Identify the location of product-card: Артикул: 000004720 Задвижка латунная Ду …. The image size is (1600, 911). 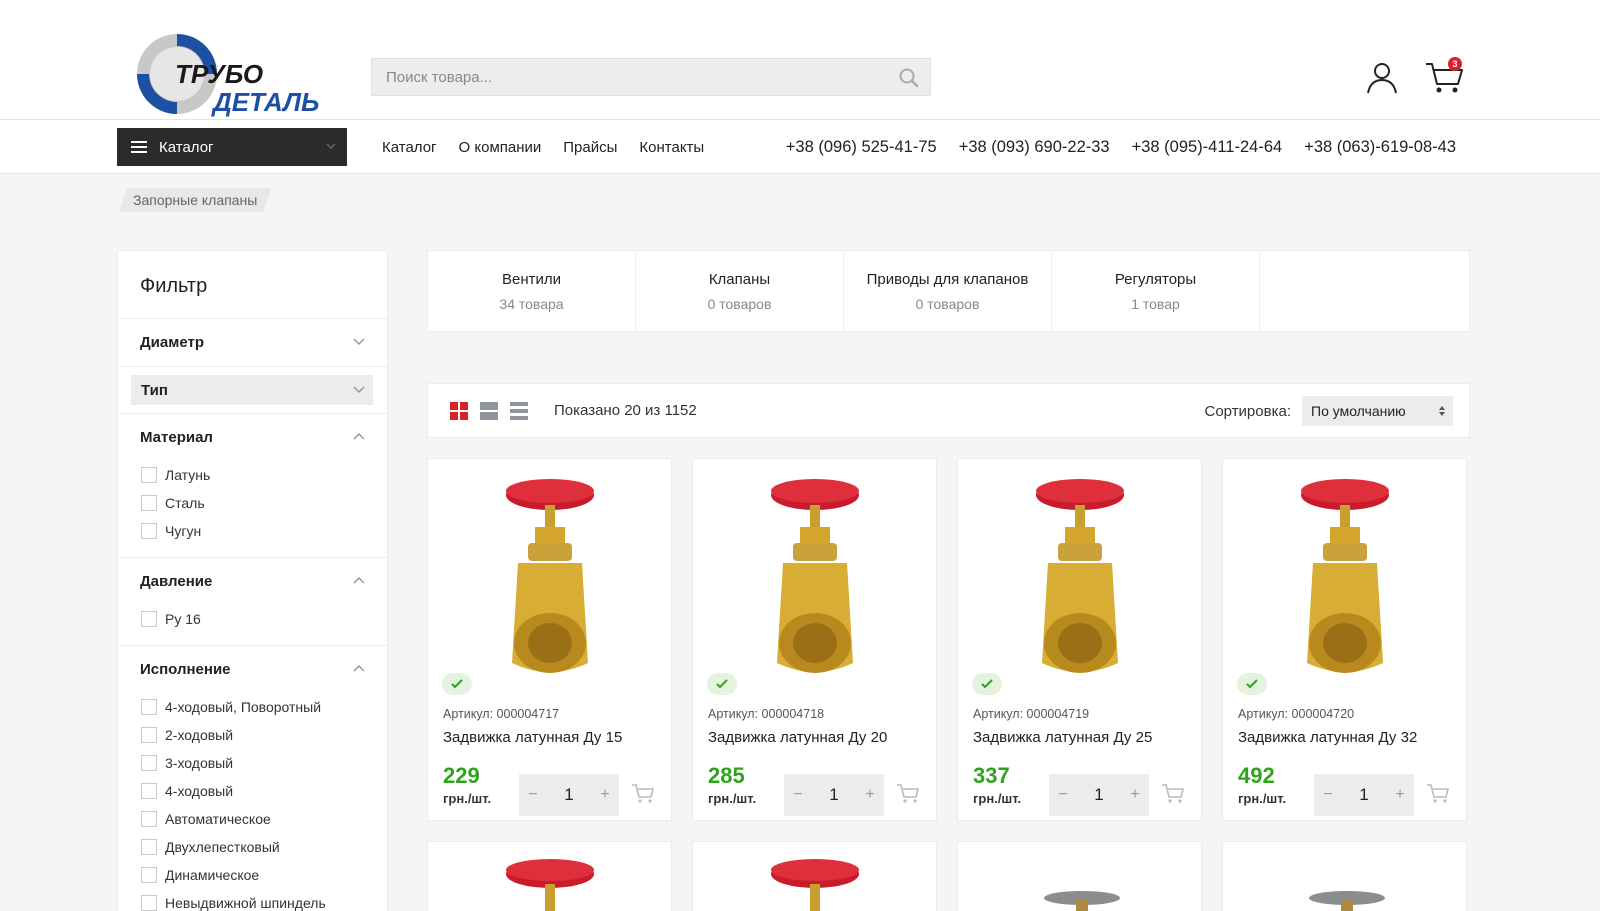
(1344, 639).